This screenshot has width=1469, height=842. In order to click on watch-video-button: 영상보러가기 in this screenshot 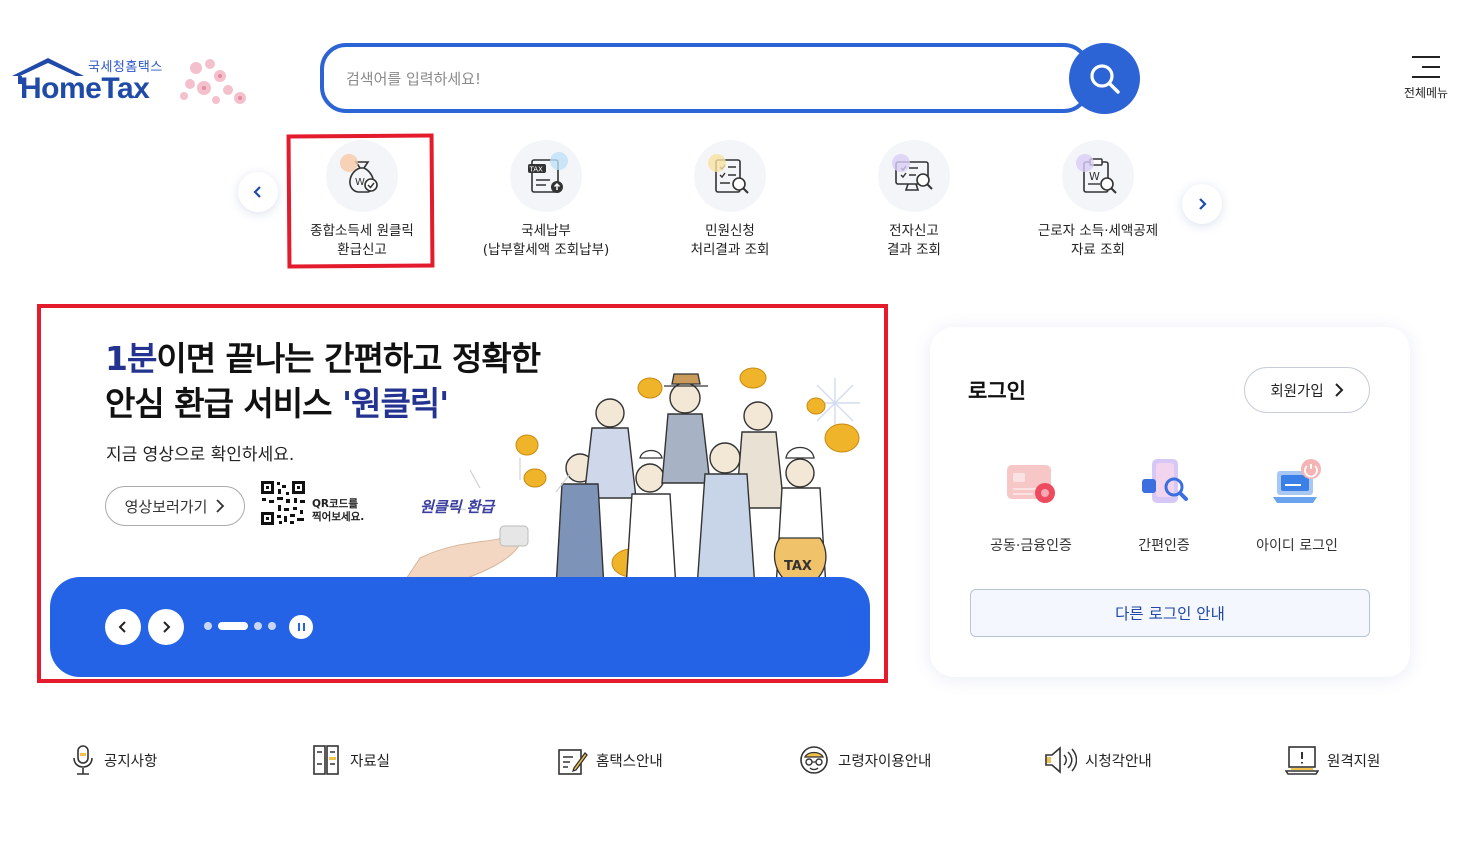, I will do `click(175, 506)`.